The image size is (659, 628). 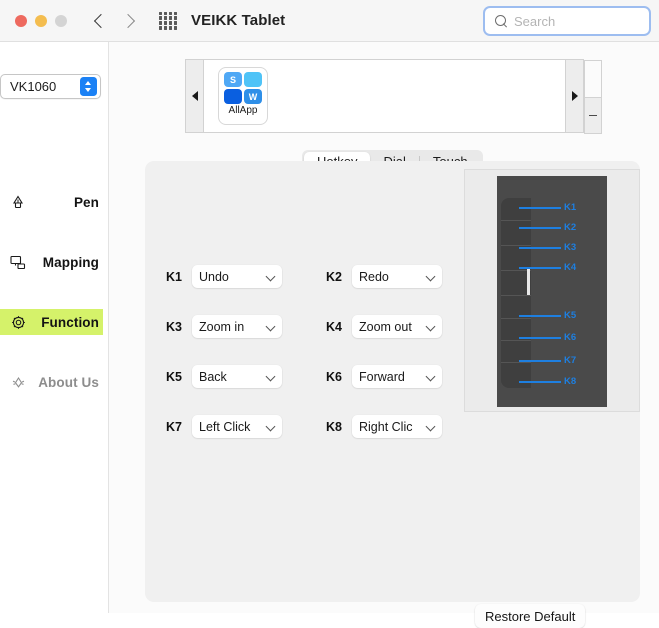 What do you see at coordinates (570, 247) in the screenshot?
I see `callout-label: K3` at bounding box center [570, 247].